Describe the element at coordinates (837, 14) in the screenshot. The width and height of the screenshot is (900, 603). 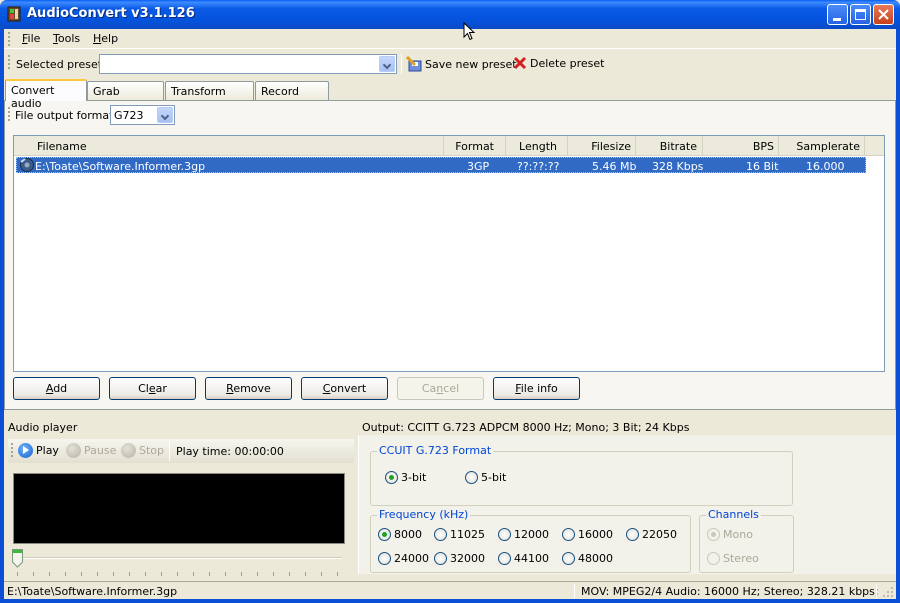
I see `minimize-button` at that location.